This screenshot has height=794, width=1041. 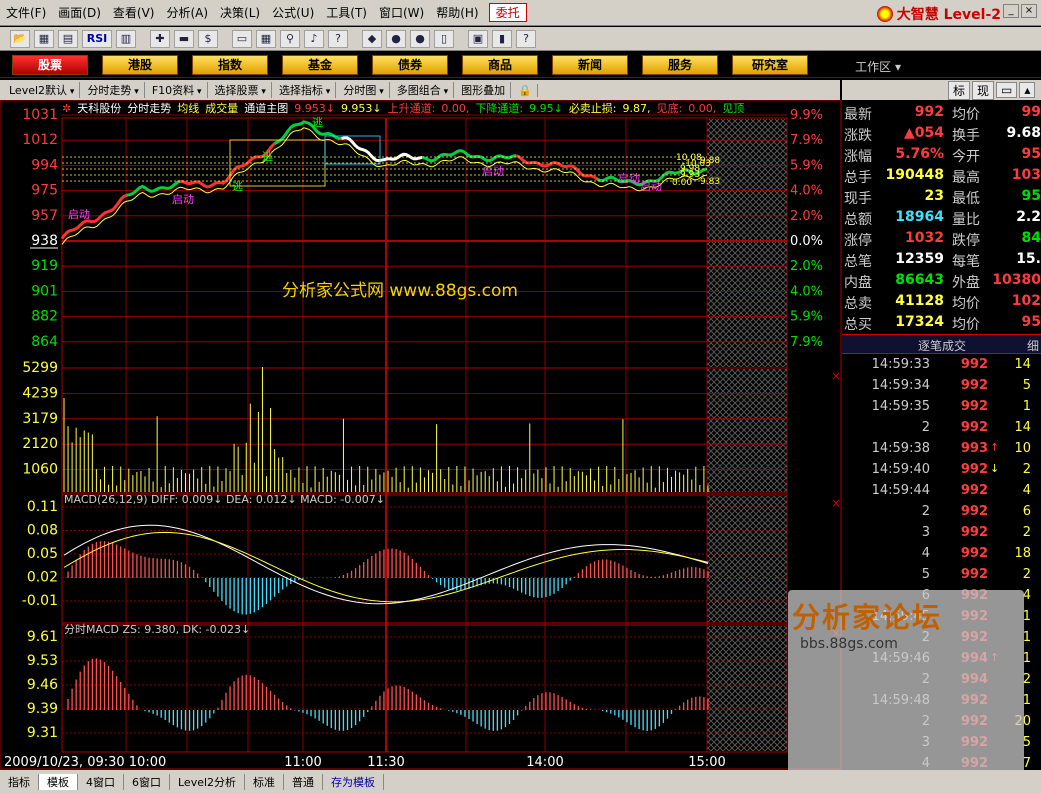 I want to click on pct-tick: 9.9%, so click(x=806, y=115).